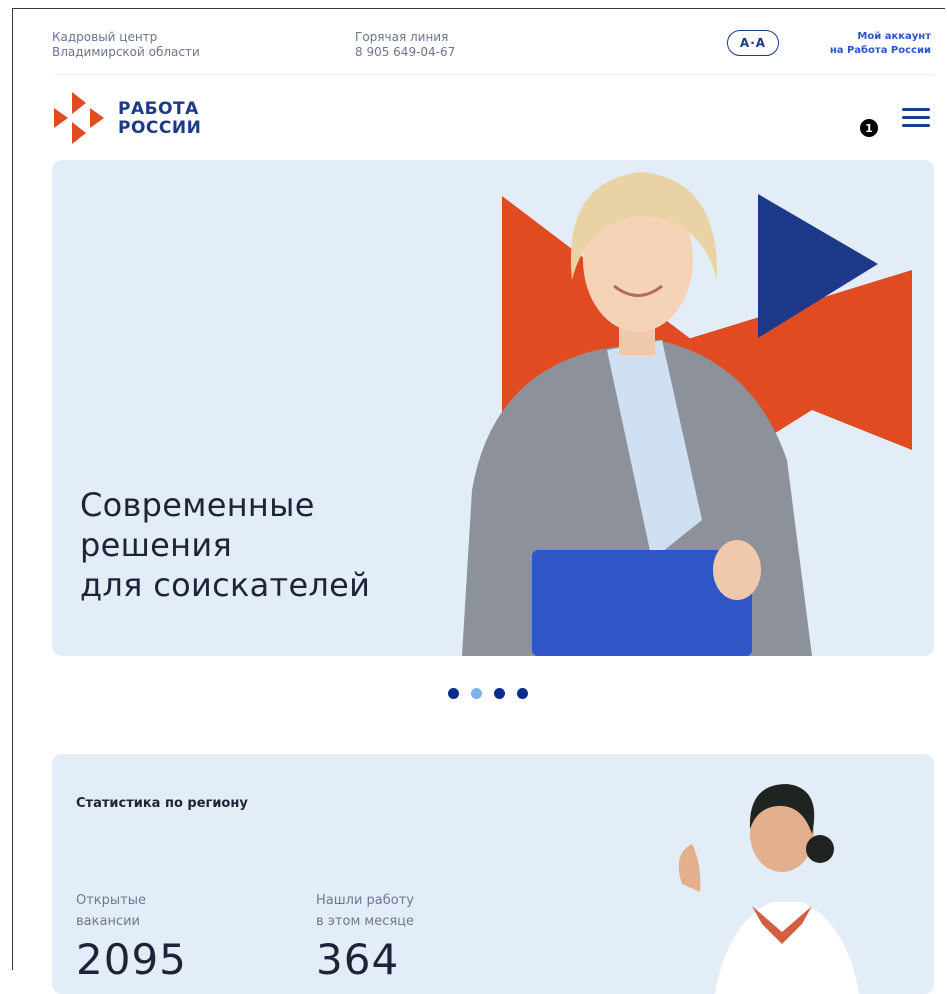 The image size is (947, 994). What do you see at coordinates (753, 43) in the screenshot?
I see `font-size-toggle-button: A·A` at bounding box center [753, 43].